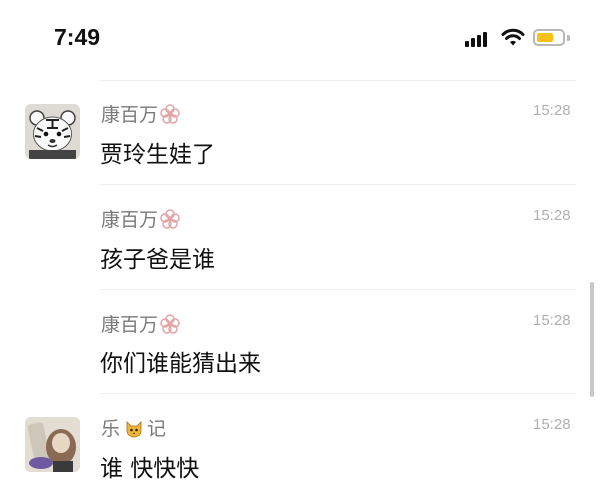  I want to click on message-text: 贾玲生娃了, so click(157, 152).